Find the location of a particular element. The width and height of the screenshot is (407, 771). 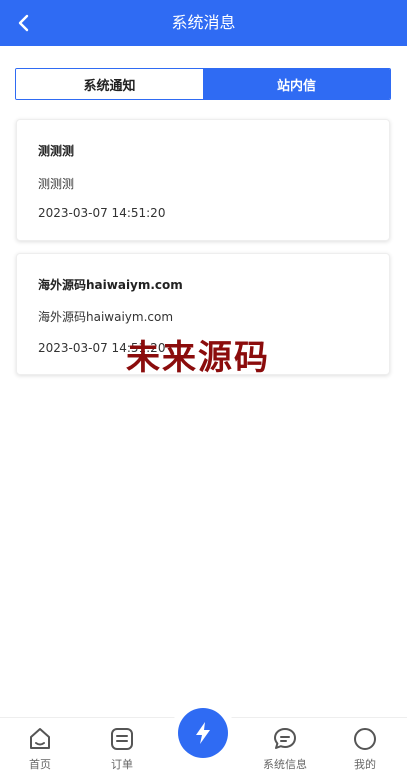

message-body: 海外源码haiwaiym.com is located at coordinates (106, 317).